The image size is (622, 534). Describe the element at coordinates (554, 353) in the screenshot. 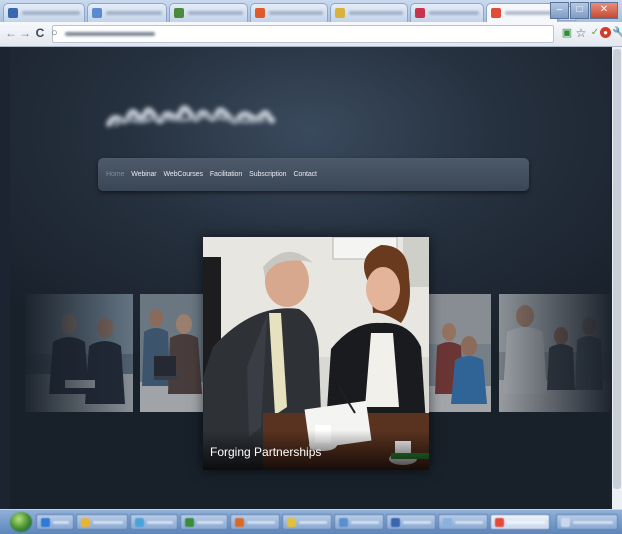

I see `carousel-slide-right-outer` at that location.